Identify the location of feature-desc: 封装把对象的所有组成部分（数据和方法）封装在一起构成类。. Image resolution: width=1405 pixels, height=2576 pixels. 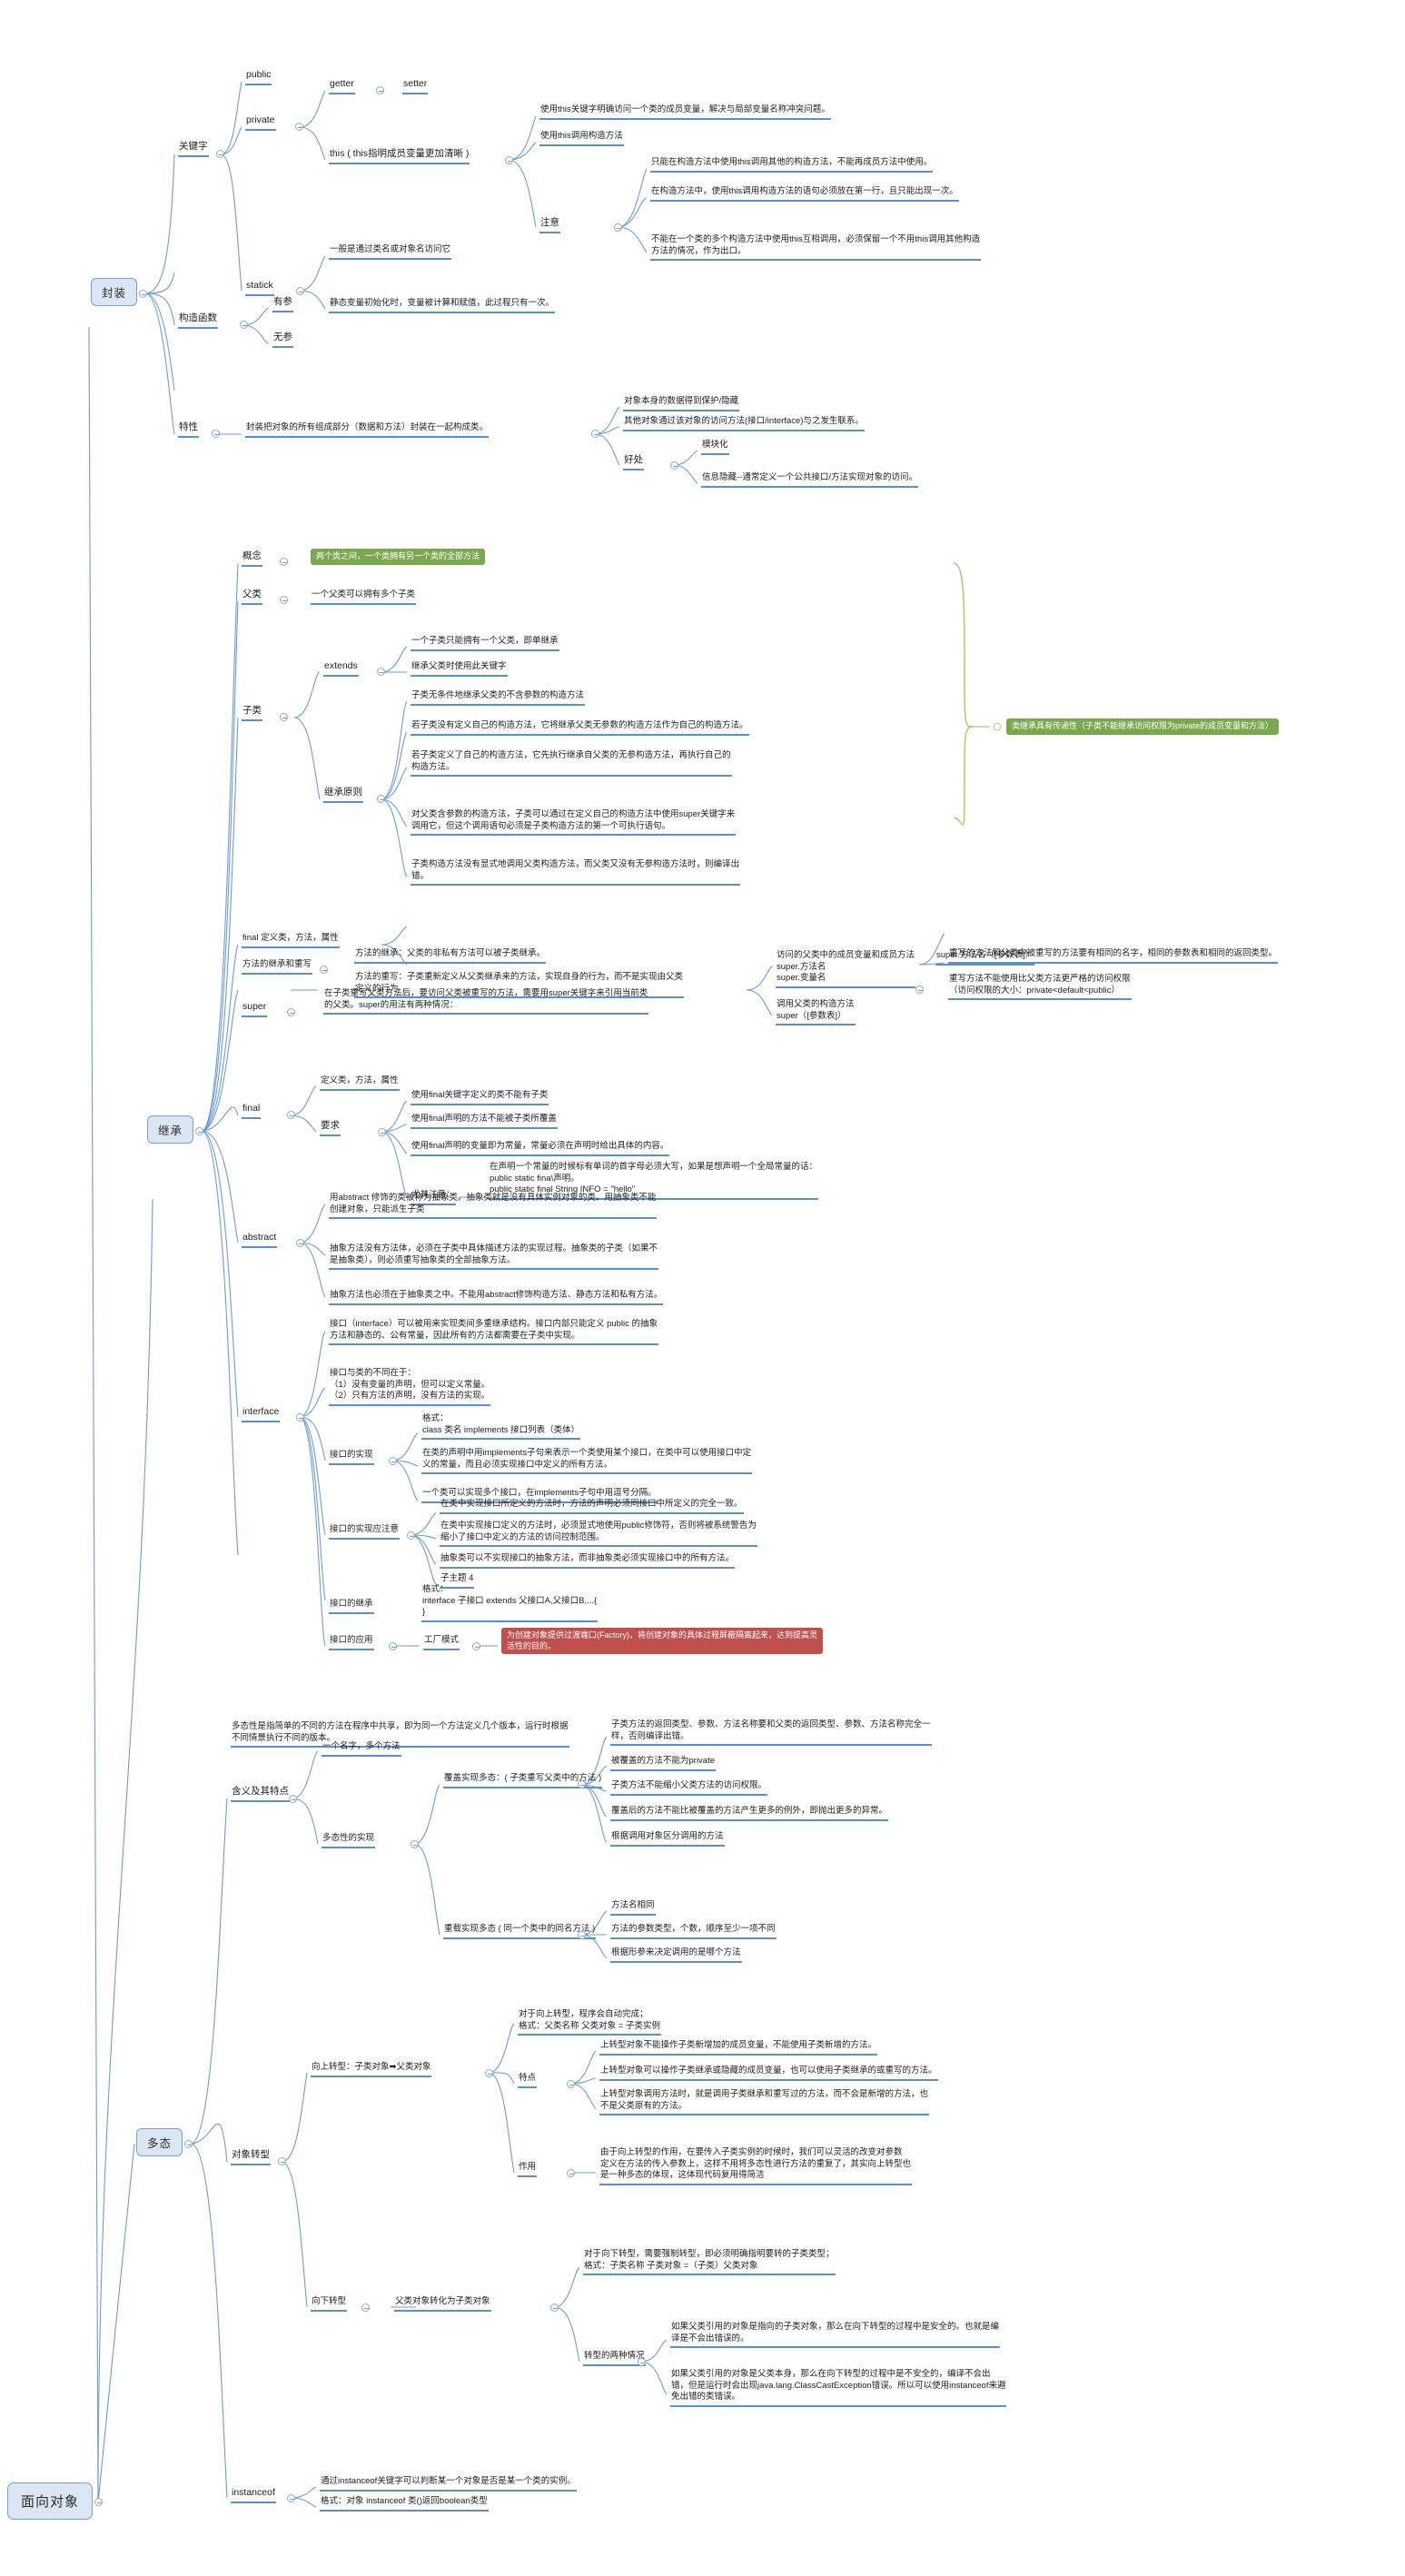
(367, 430).